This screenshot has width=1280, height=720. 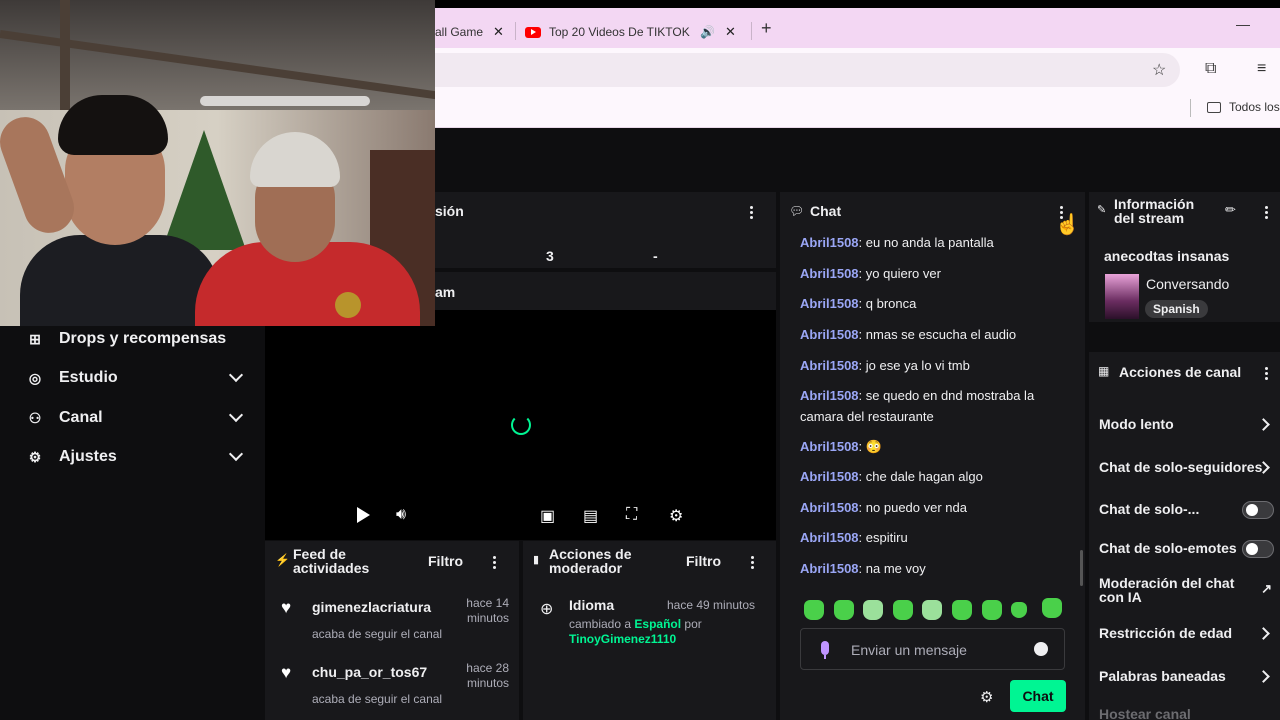 What do you see at coordinates (88, 377) in the screenshot?
I see `nav-label: Estudio` at bounding box center [88, 377].